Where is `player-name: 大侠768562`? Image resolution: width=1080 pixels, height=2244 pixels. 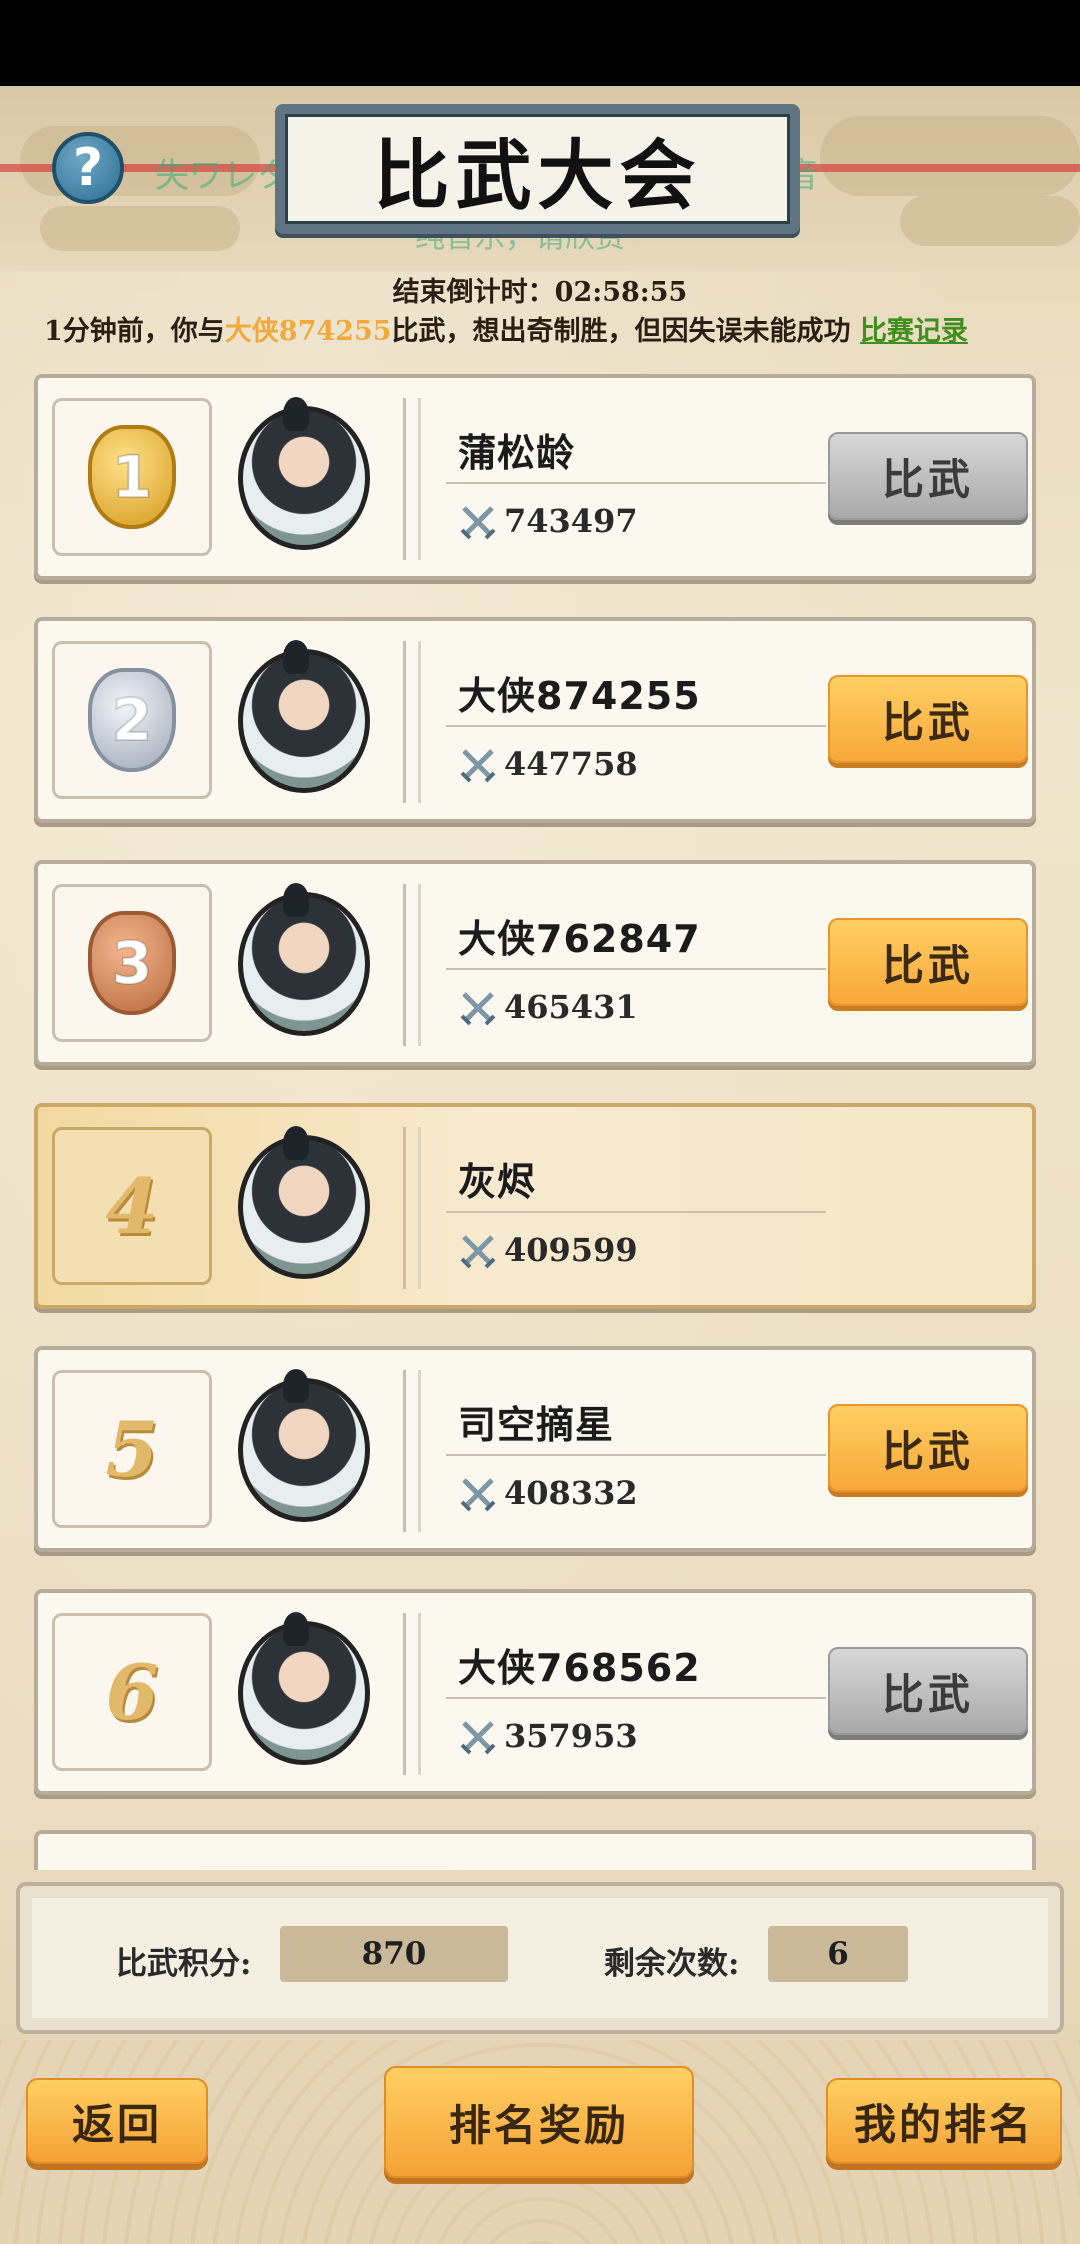
player-name: 大侠768562 is located at coordinates (579, 1668).